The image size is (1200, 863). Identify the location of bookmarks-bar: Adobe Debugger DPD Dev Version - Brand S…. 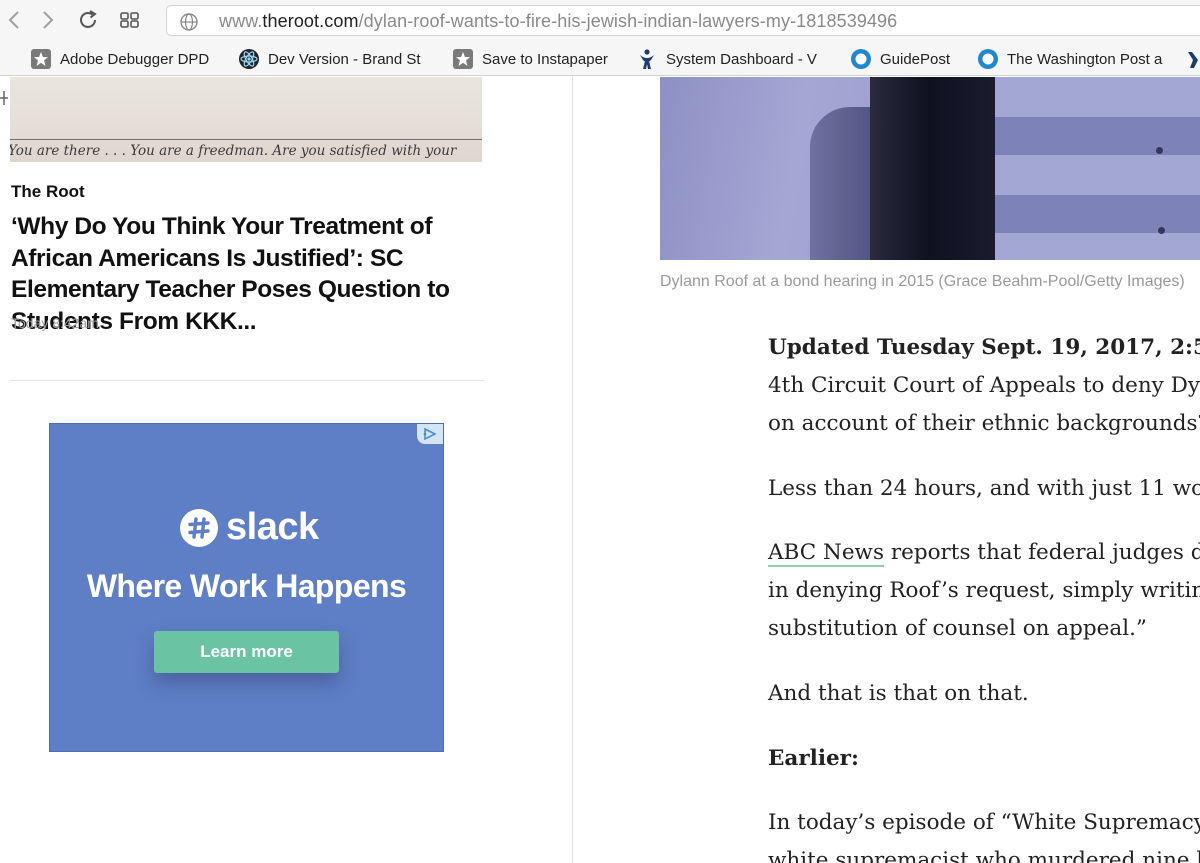
(600, 72).